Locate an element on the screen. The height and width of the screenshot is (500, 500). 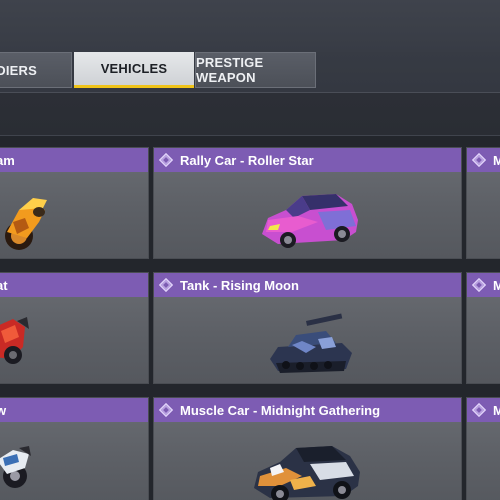
card-title: at is located at coordinates (4, 285).